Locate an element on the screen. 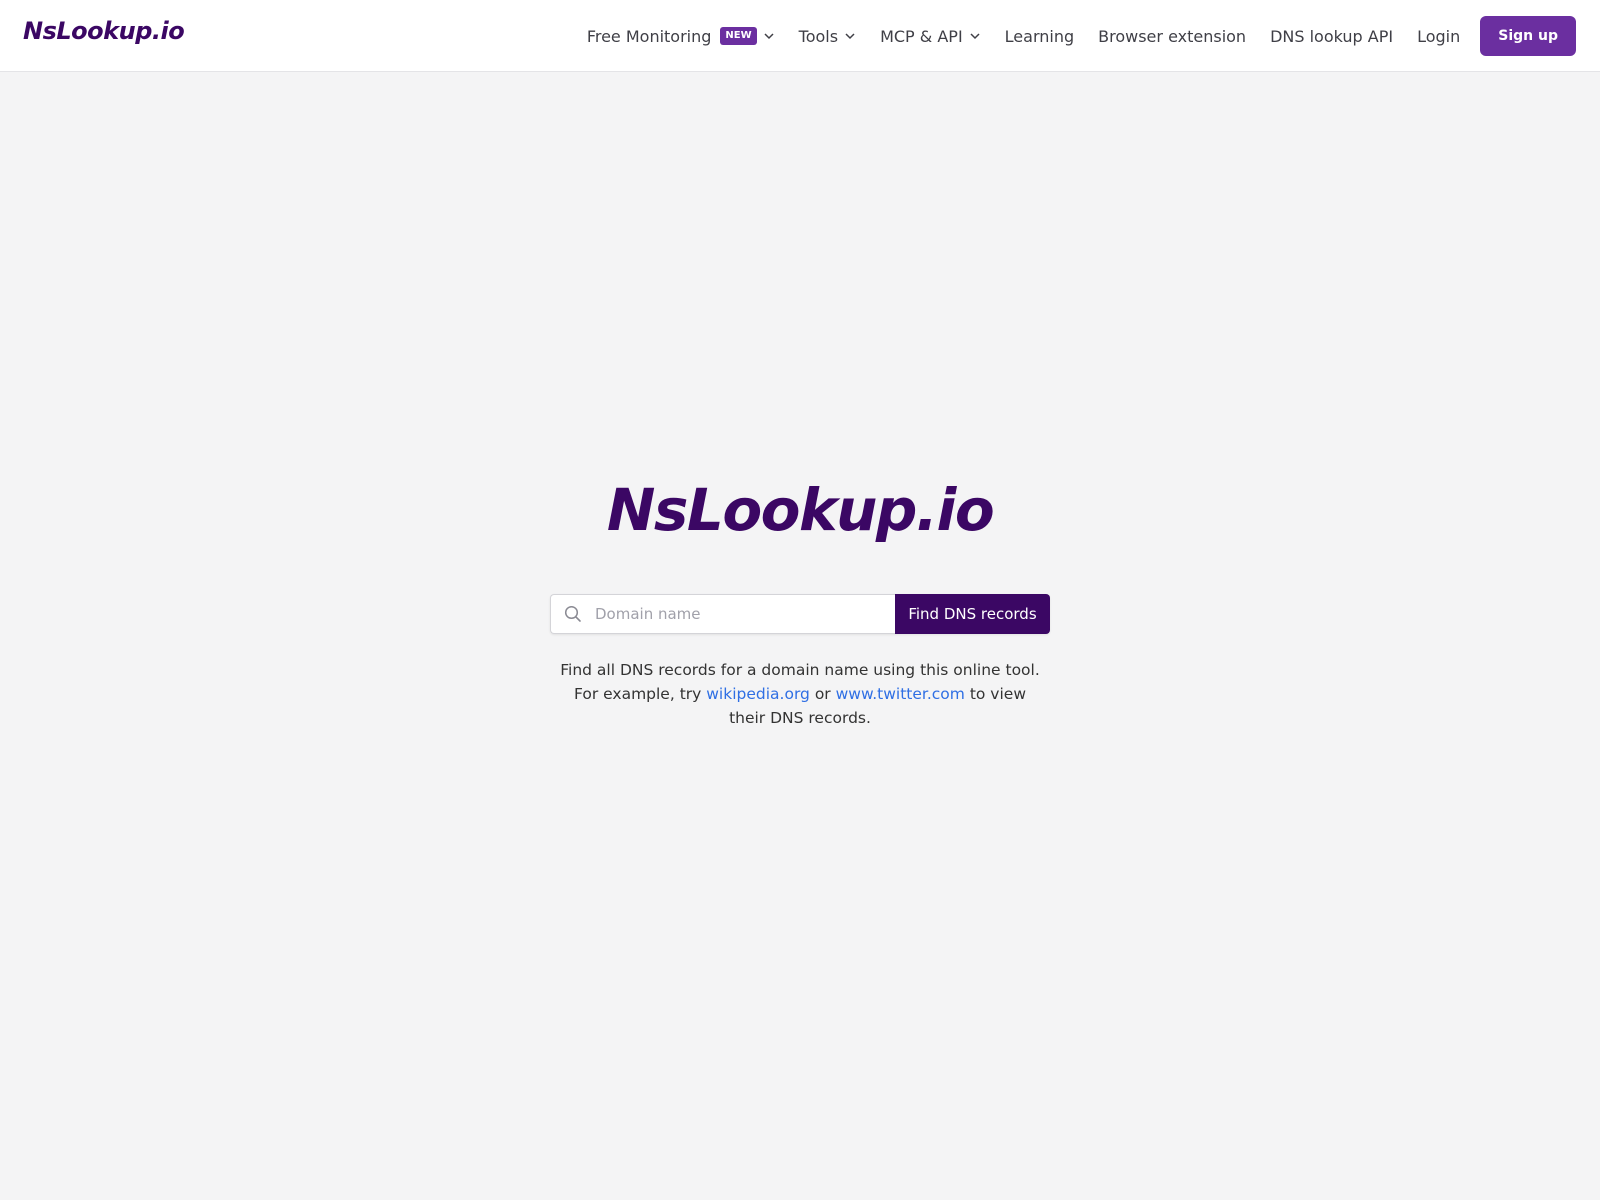 This screenshot has width=1600, height=1200. description-text-between: or is located at coordinates (822, 694).